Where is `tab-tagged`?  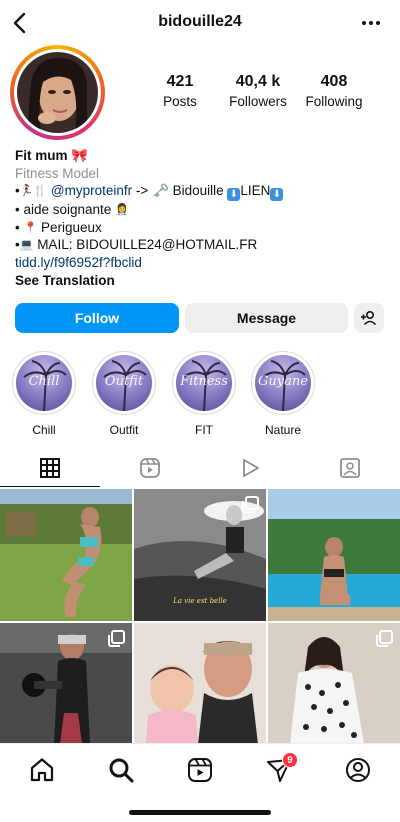 tab-tagged is located at coordinates (350, 467).